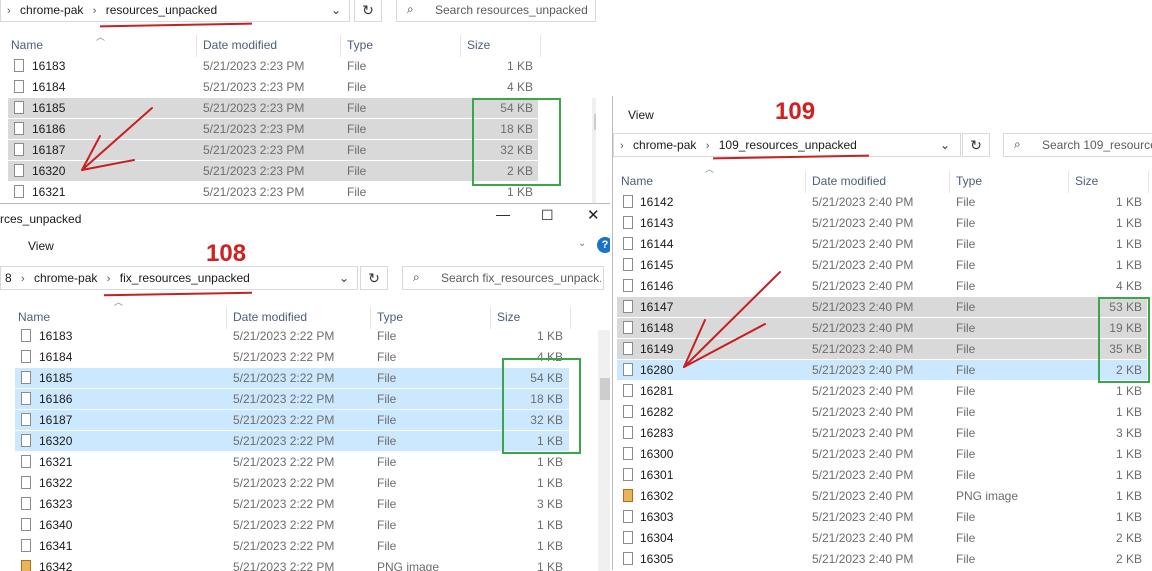 This screenshot has height=571, width=1152. I want to click on file-row: 16340 5/21/2023 2:22 PM File 1 KB, so click(292, 525).